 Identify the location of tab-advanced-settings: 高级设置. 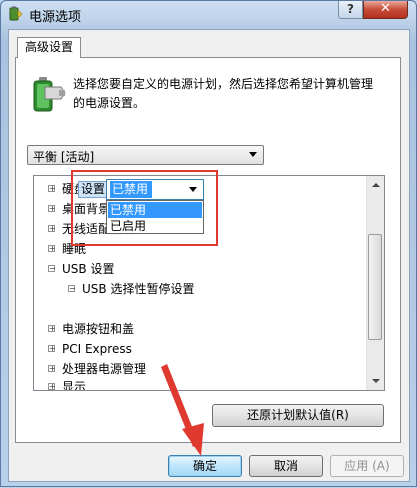
(49, 47).